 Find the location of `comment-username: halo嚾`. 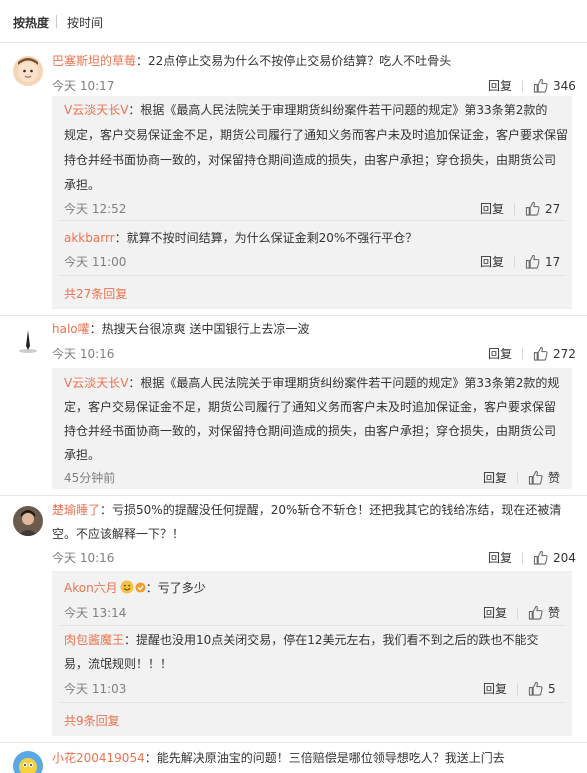

comment-username: halo嚾 is located at coordinates (71, 329).